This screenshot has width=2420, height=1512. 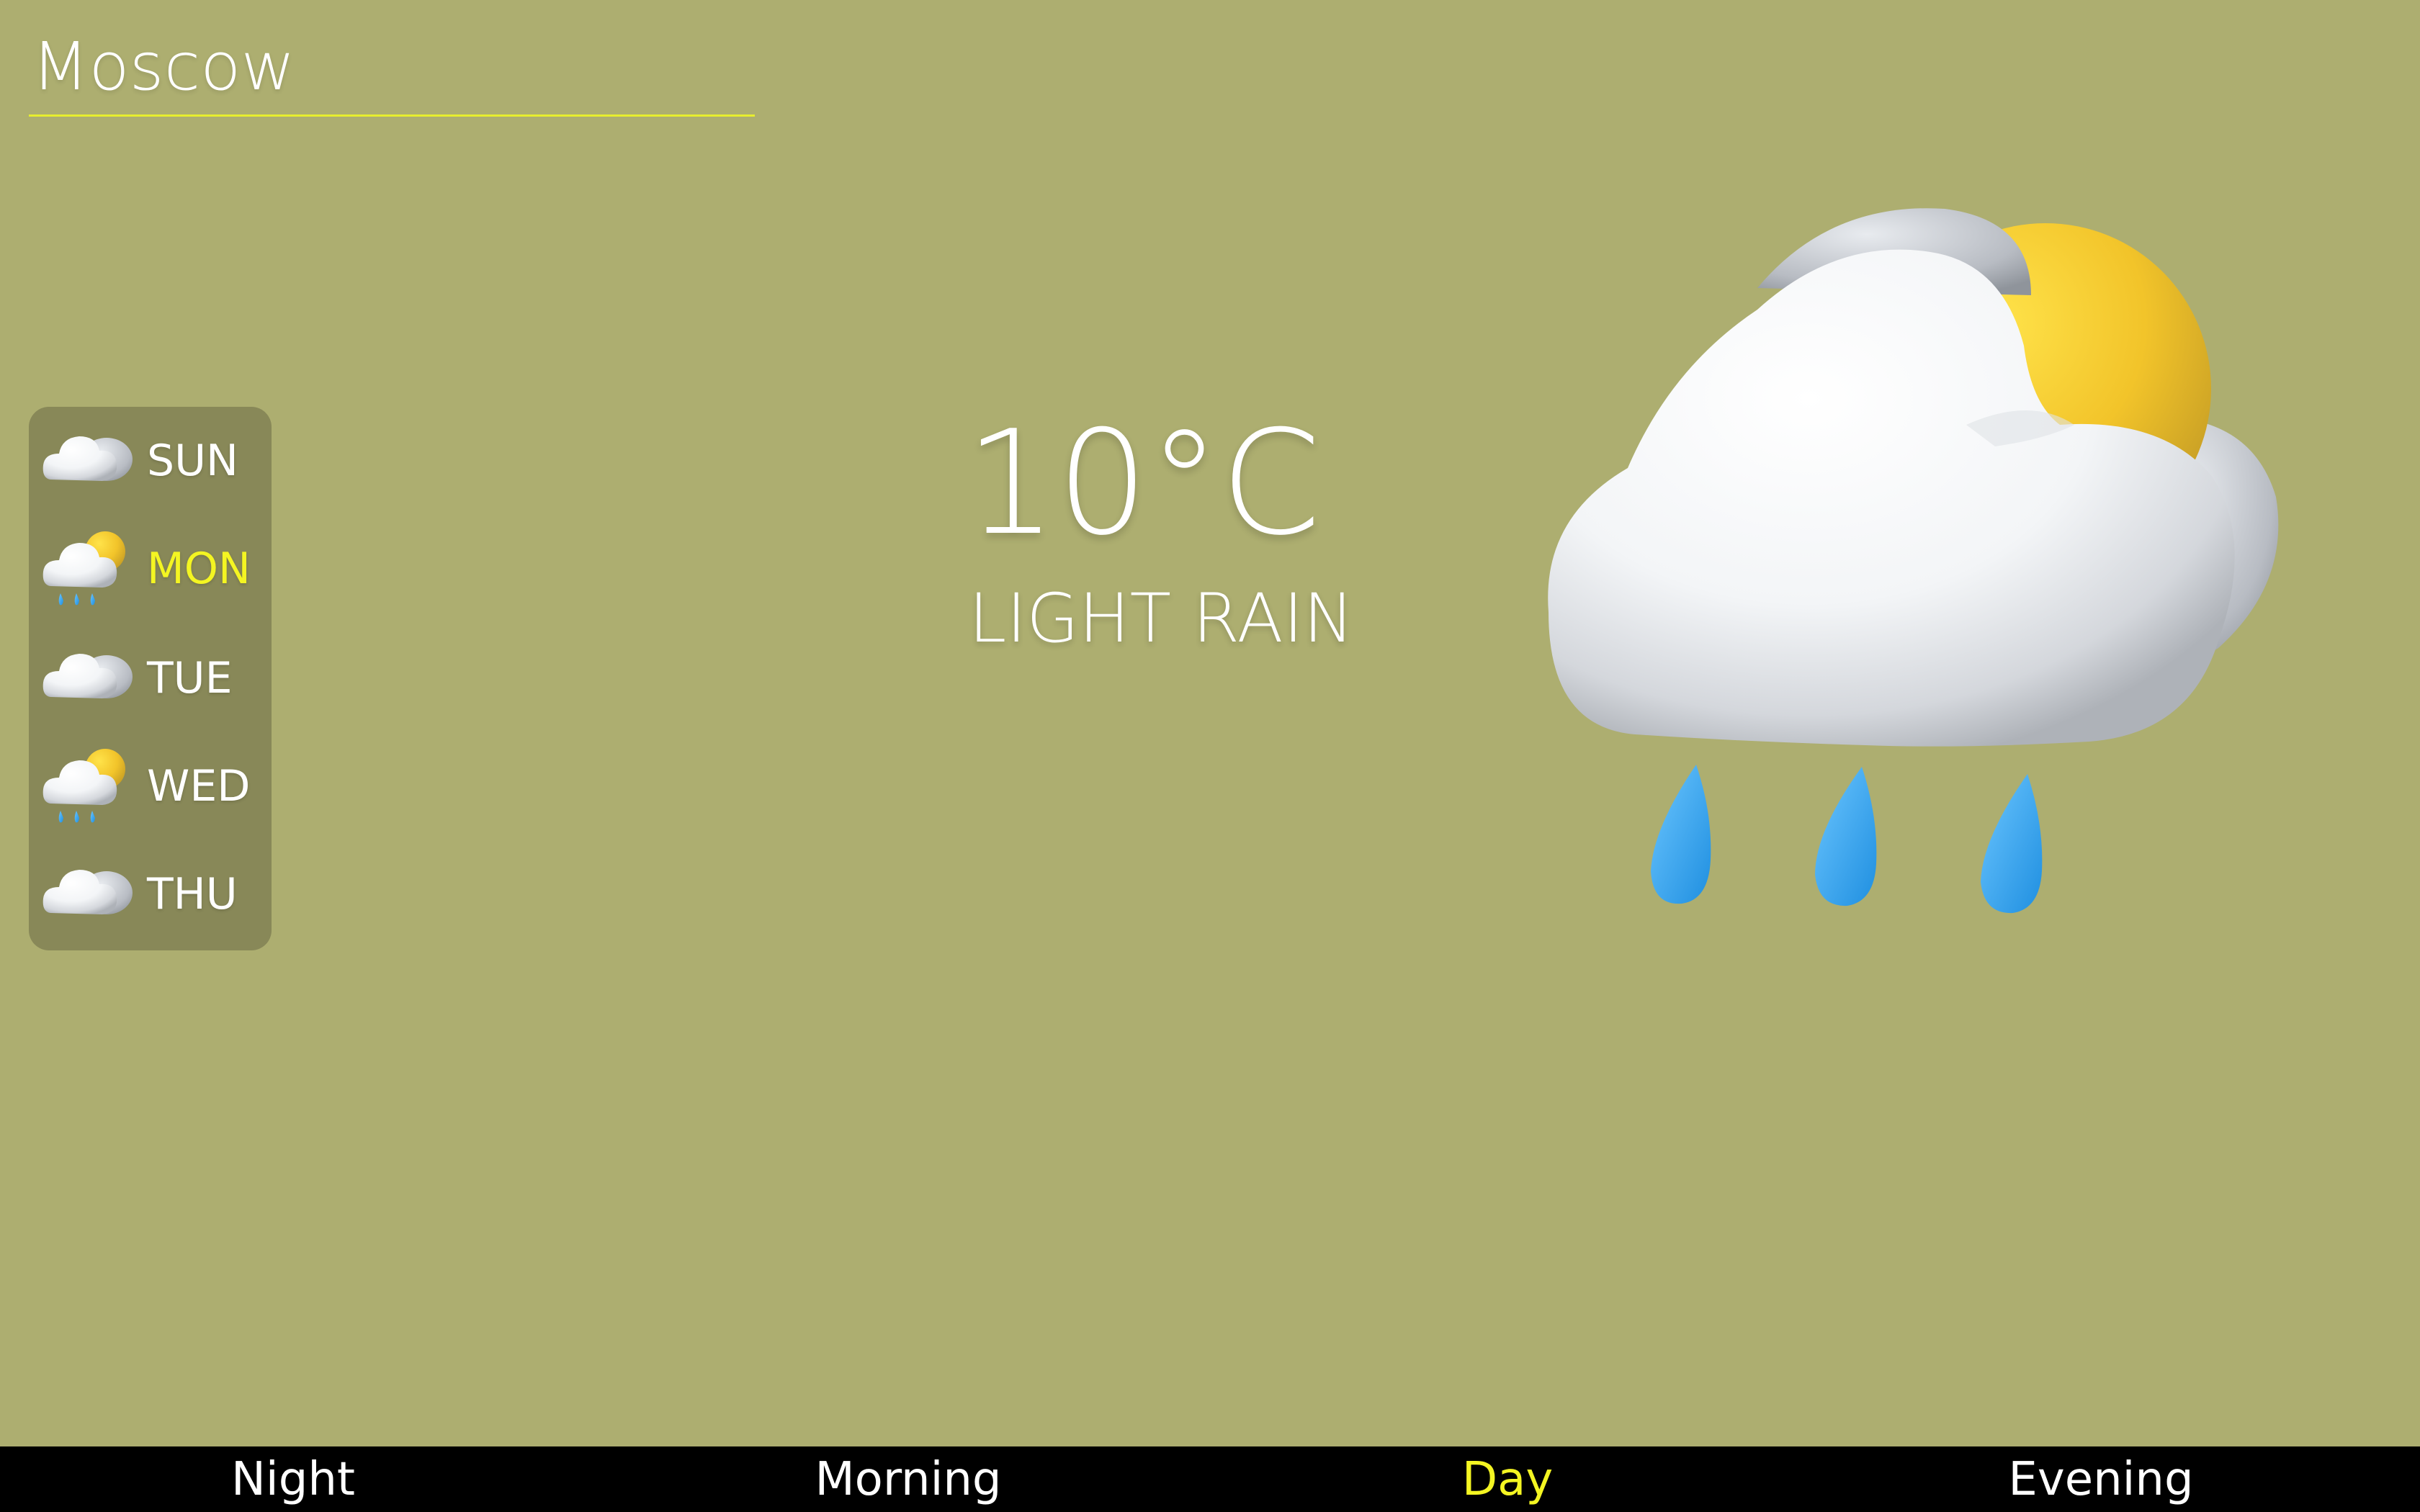 What do you see at coordinates (1143, 483) in the screenshot?
I see `current-temperature: 10°C` at bounding box center [1143, 483].